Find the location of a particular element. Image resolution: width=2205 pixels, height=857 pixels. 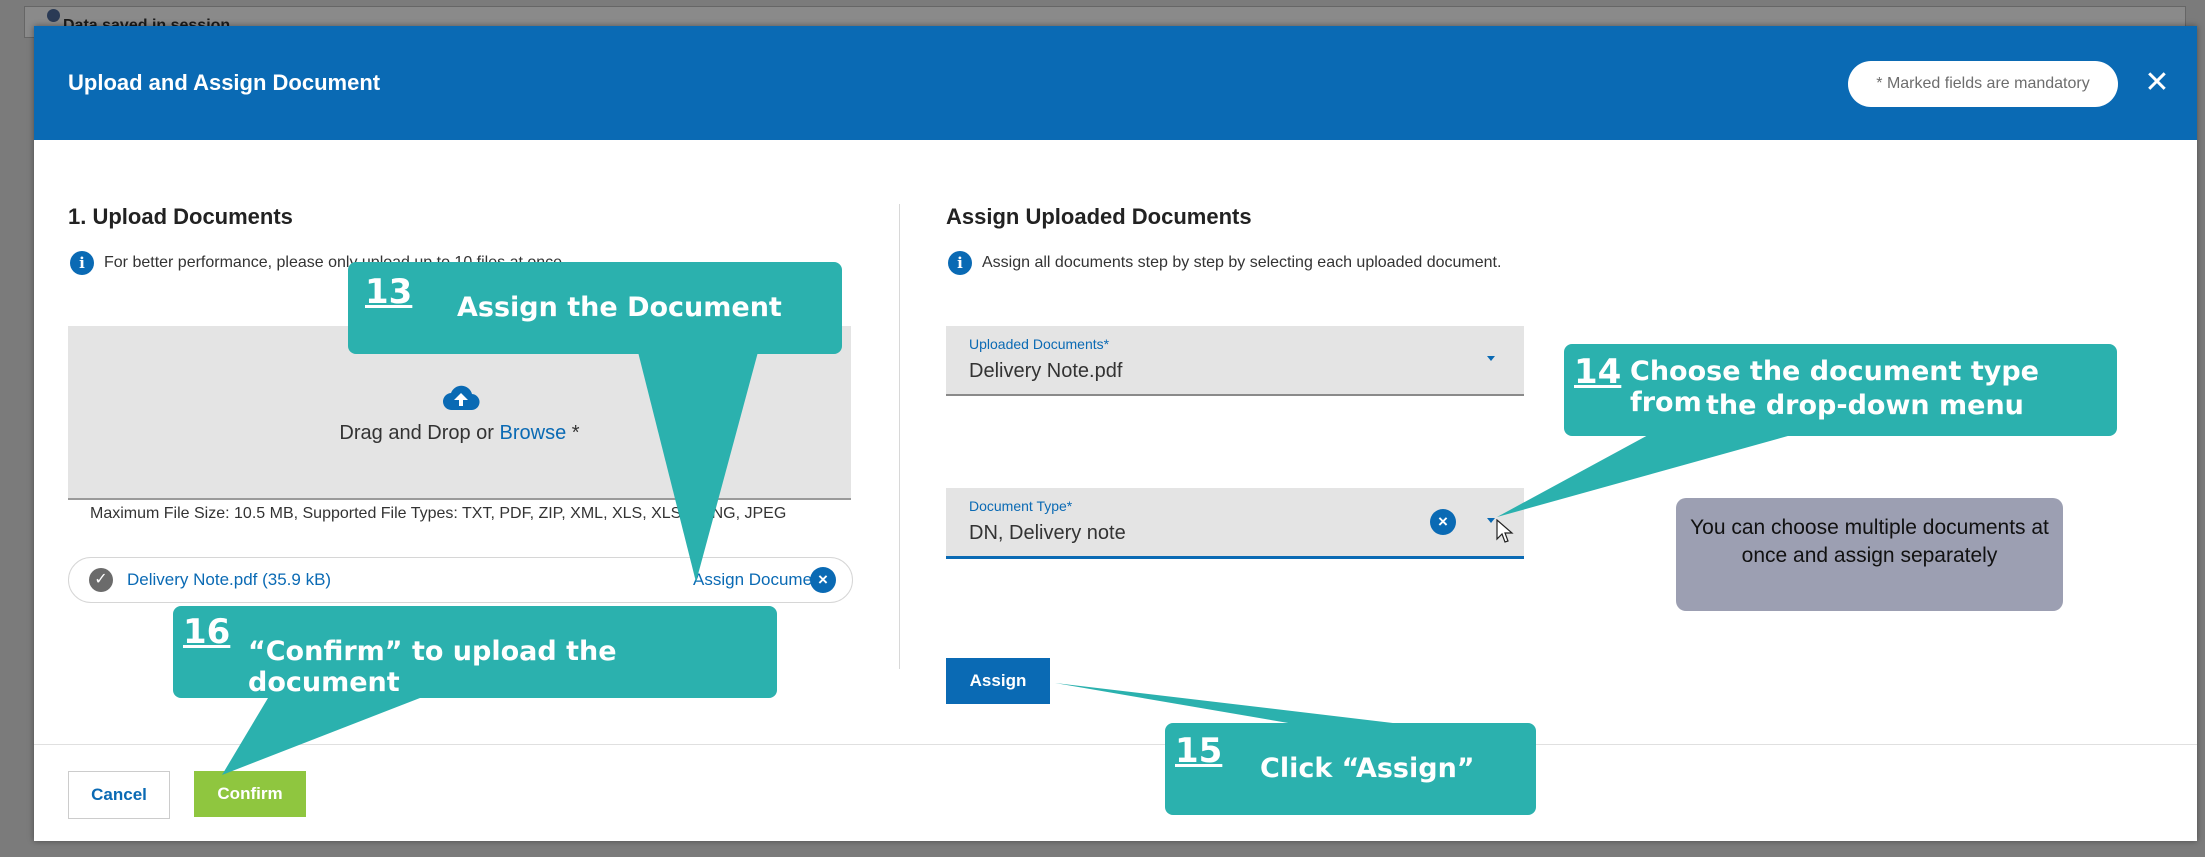

callout-15: 15 Click “Assign” is located at coordinates (1350, 769).